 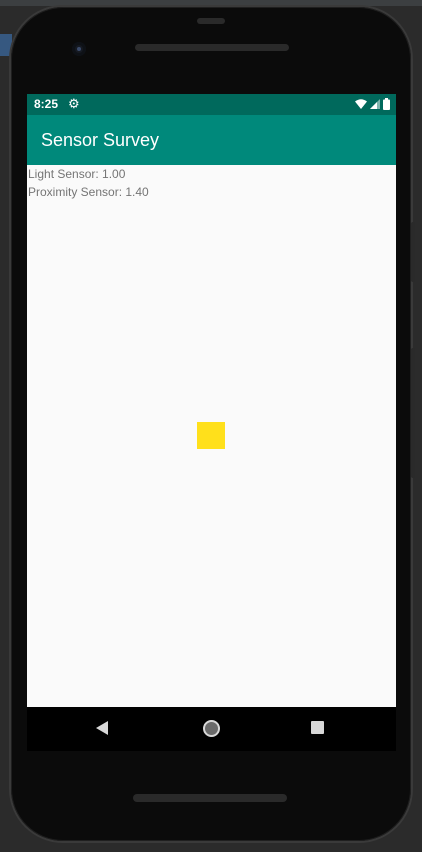 What do you see at coordinates (6, 45) in the screenshot?
I see `ide-tab` at bounding box center [6, 45].